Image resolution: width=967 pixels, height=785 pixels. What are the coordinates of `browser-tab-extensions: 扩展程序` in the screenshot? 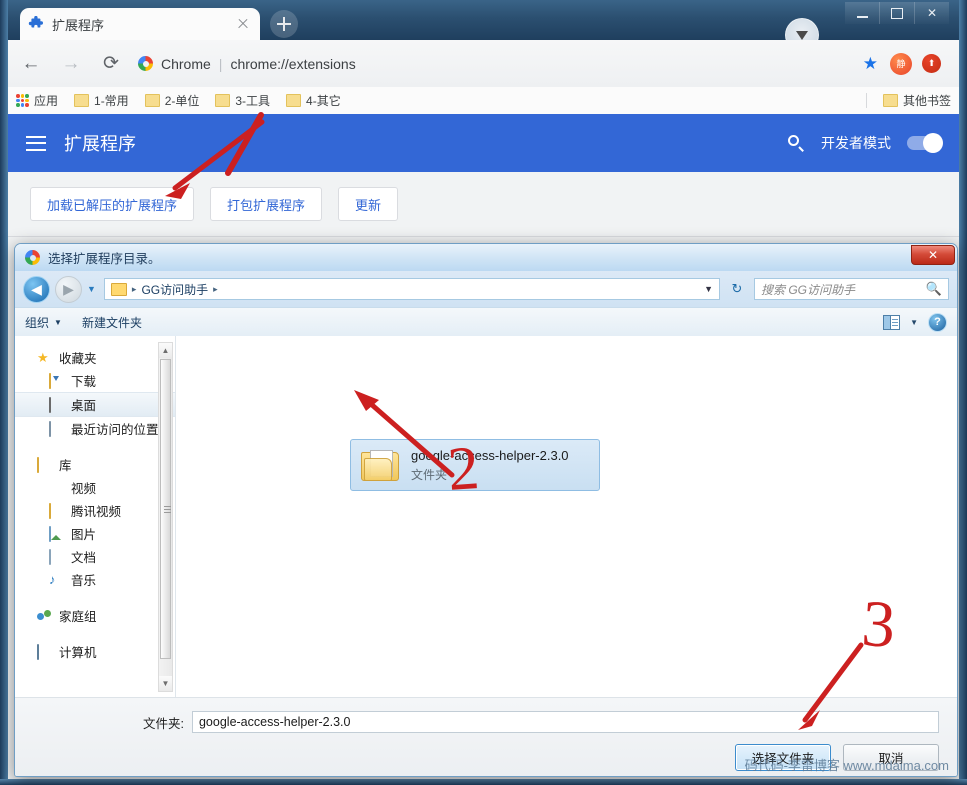 It's located at (140, 24).